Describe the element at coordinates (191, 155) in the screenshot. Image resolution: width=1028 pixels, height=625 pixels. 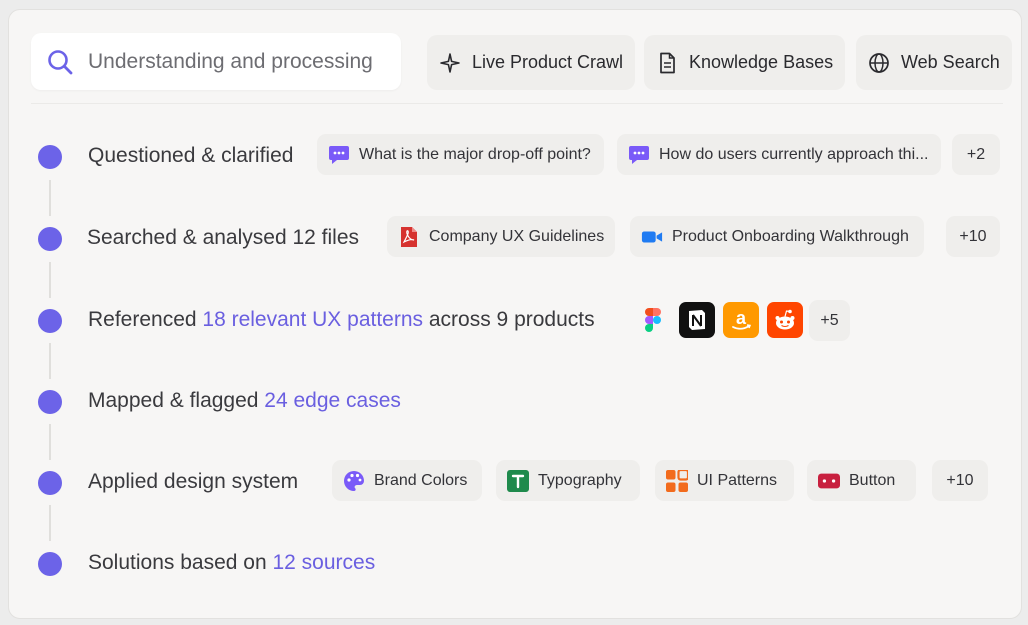
I see `step-label: Questioned & clarified` at that location.